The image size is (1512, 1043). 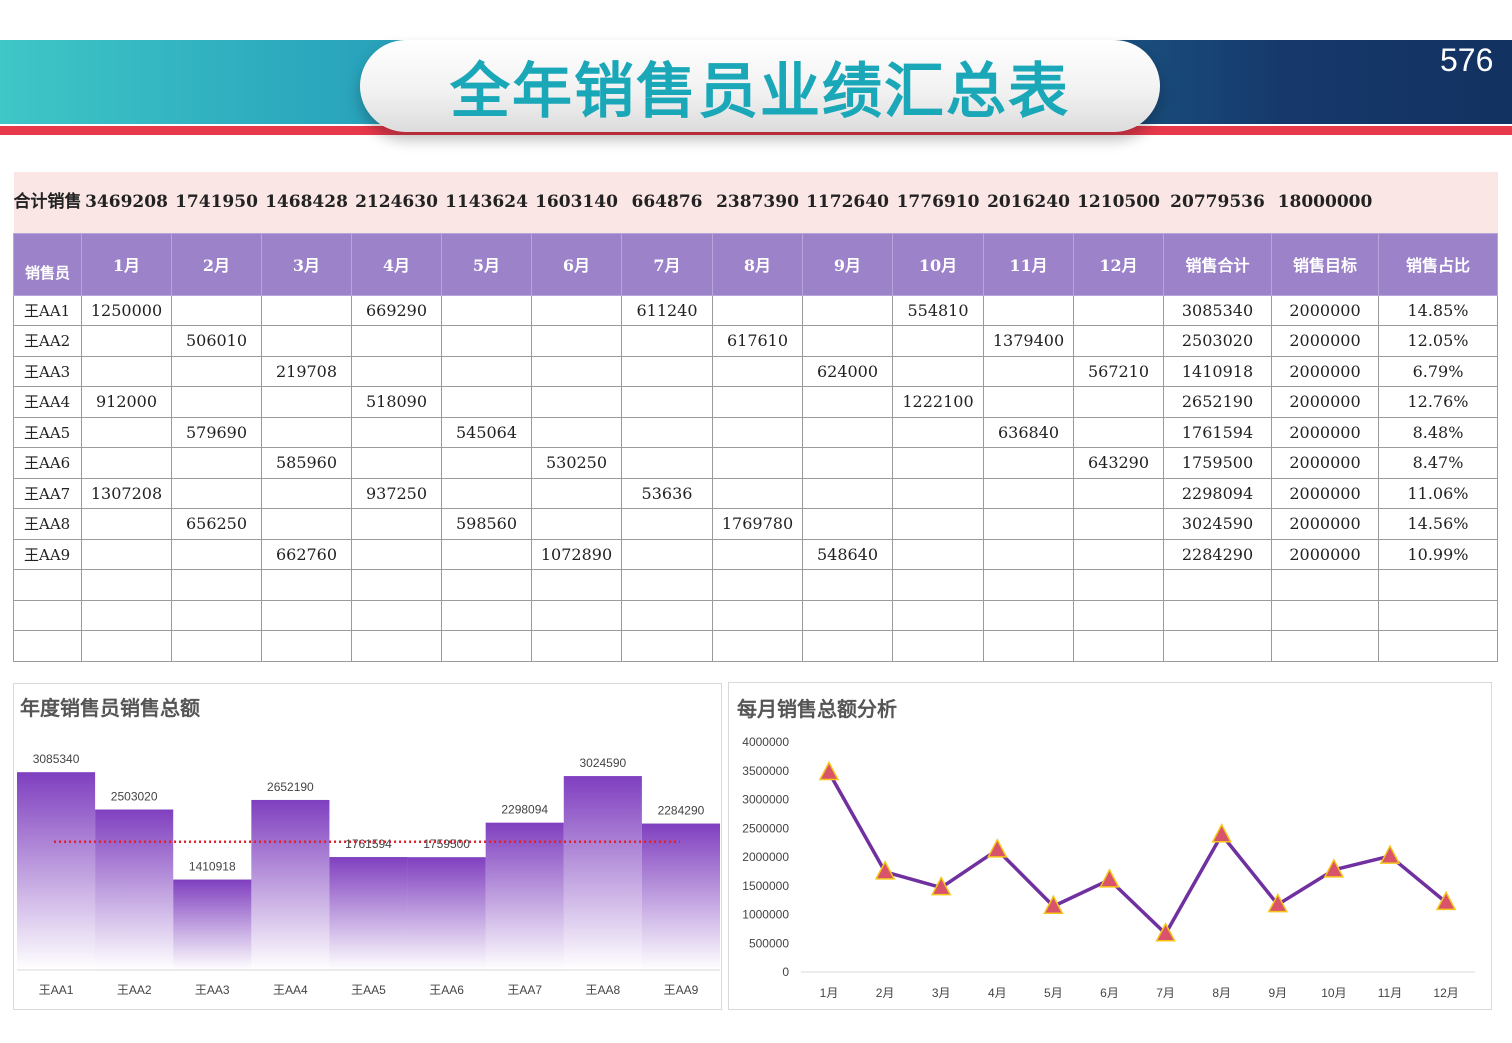 What do you see at coordinates (306, 202) in the screenshot?
I see `total-cell: 1468428` at bounding box center [306, 202].